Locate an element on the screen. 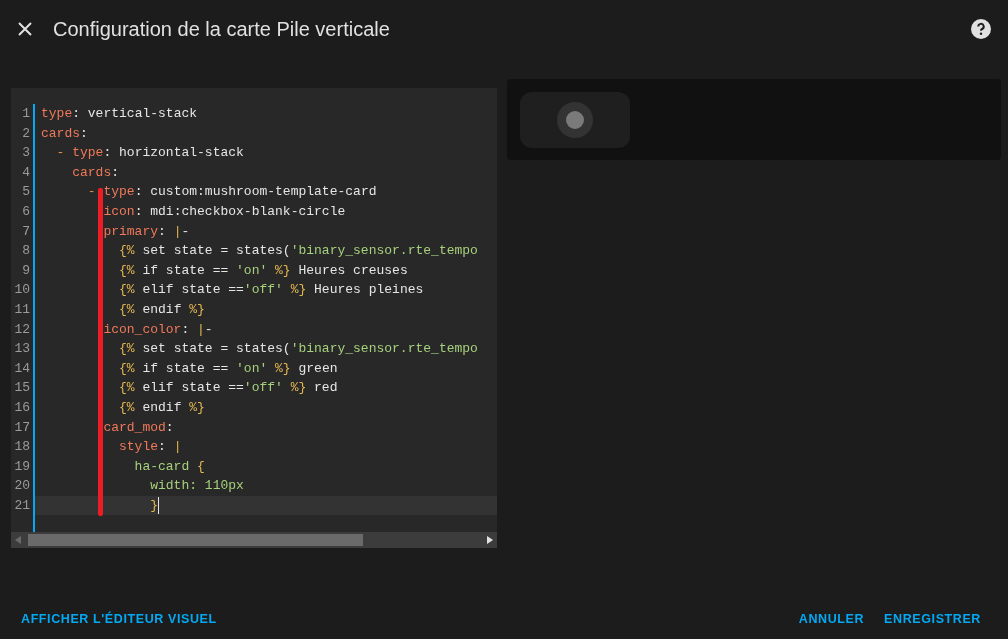 The image size is (1008, 639). code-line: {% elif state =='off' %} Heures pleines is located at coordinates (271, 290).